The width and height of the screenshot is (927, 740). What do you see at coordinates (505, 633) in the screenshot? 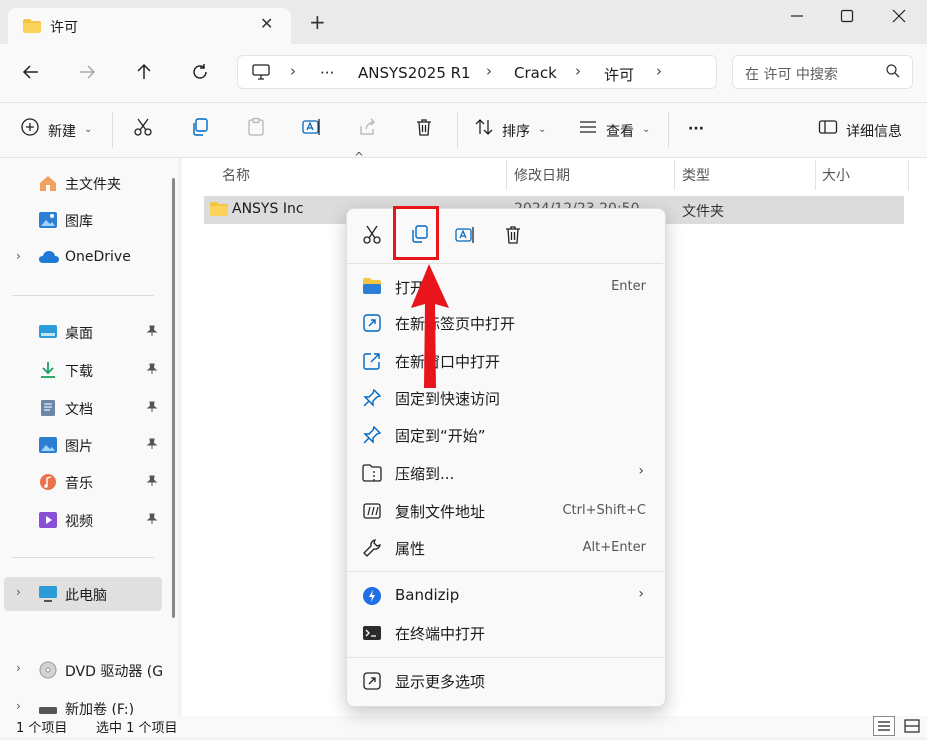
I see `menu-item-open-terminal: 在终端中打开` at bounding box center [505, 633].